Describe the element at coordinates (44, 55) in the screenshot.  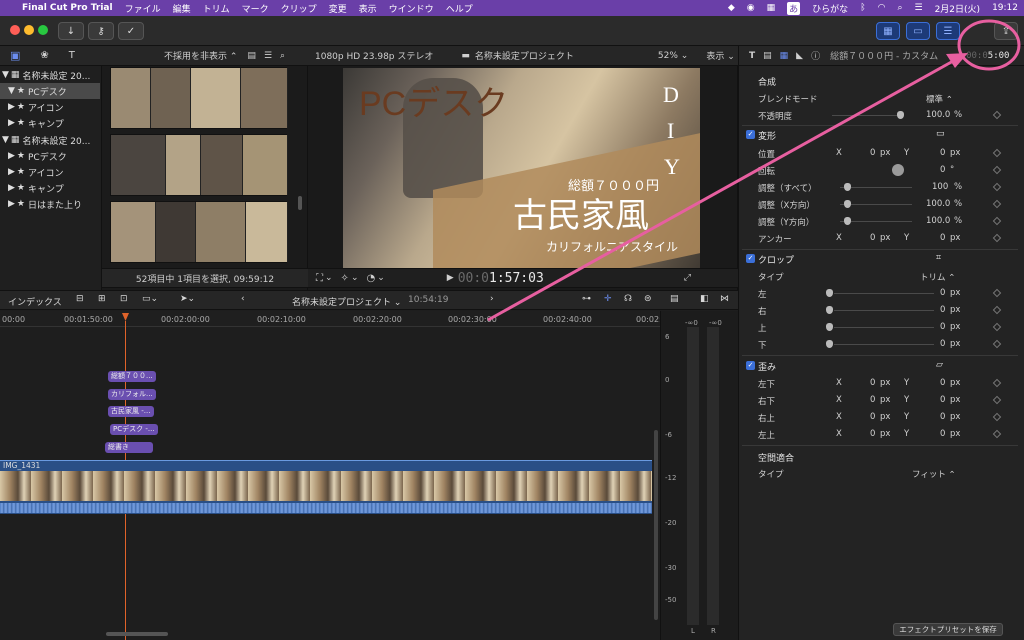
I see `photos-icon: ❀` at that location.